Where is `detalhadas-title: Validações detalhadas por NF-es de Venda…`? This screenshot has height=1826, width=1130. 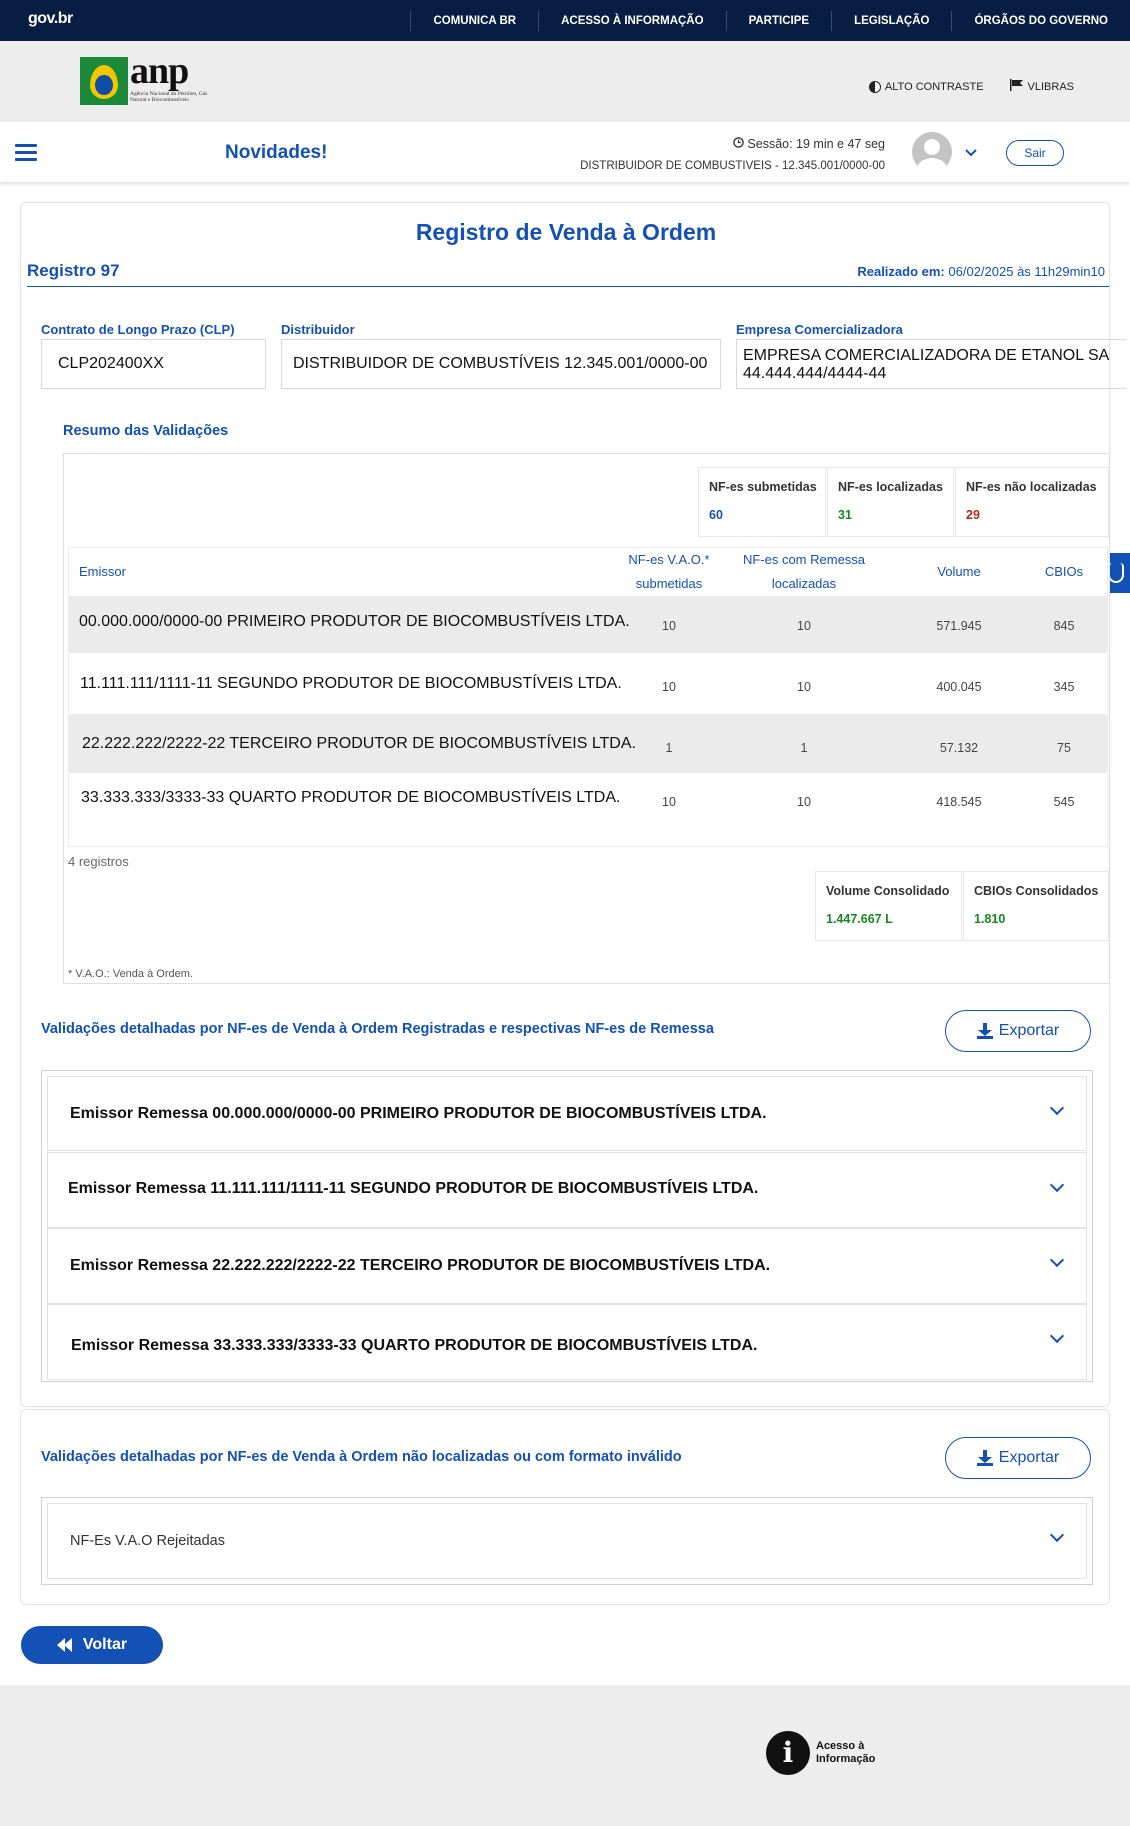 detalhadas-title: Validações detalhadas por NF-es de Venda… is located at coordinates (377, 1029).